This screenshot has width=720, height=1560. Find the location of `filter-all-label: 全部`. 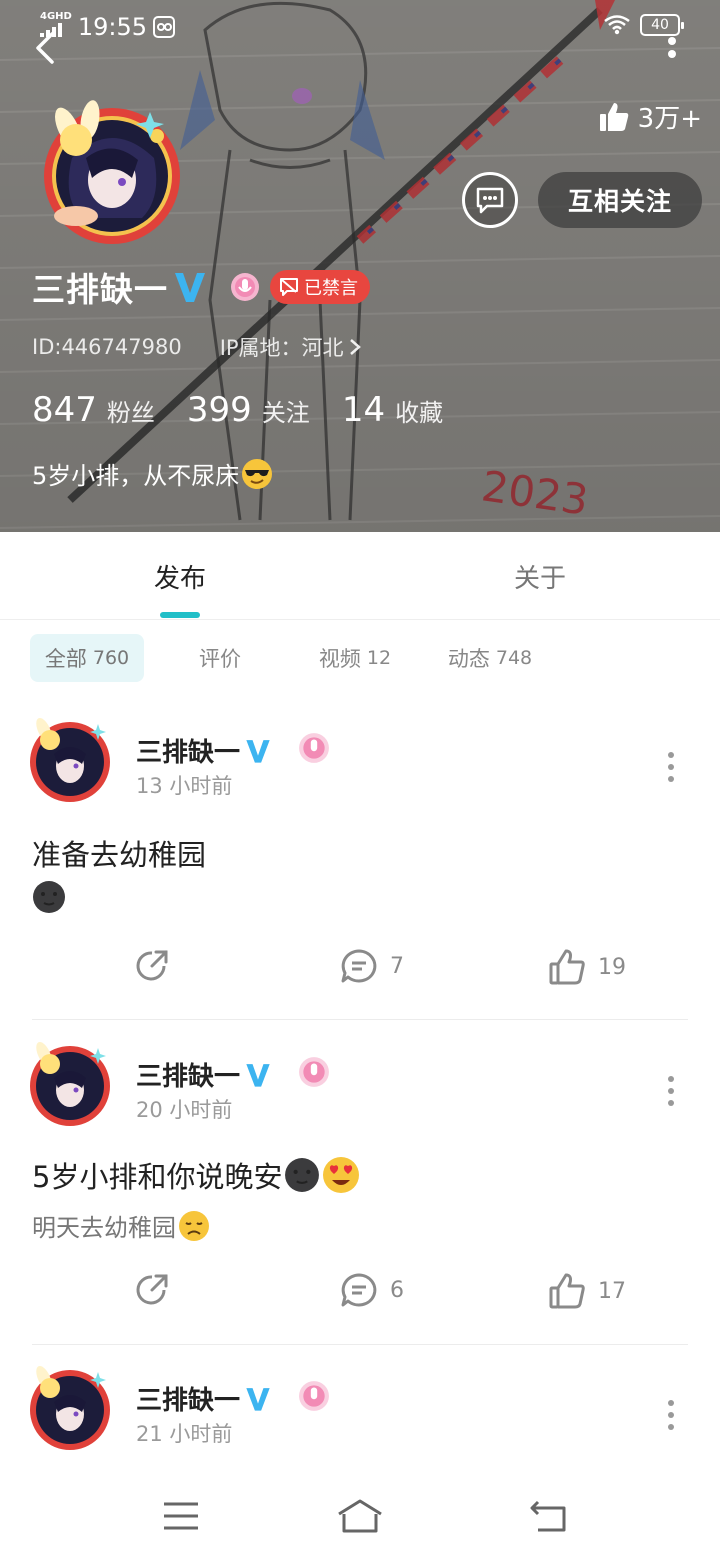

filter-all-label: 全部 is located at coordinates (65, 659).